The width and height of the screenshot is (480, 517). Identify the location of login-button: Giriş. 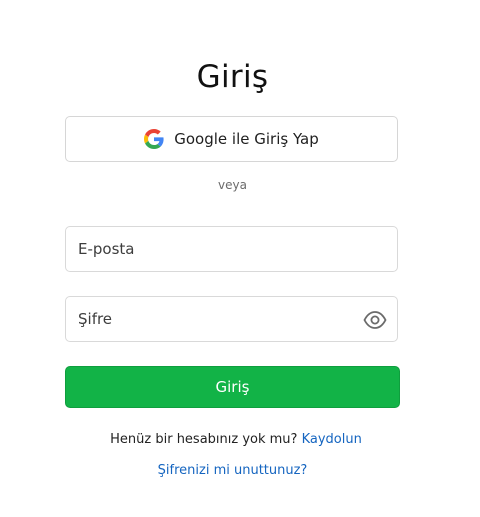
(232, 387).